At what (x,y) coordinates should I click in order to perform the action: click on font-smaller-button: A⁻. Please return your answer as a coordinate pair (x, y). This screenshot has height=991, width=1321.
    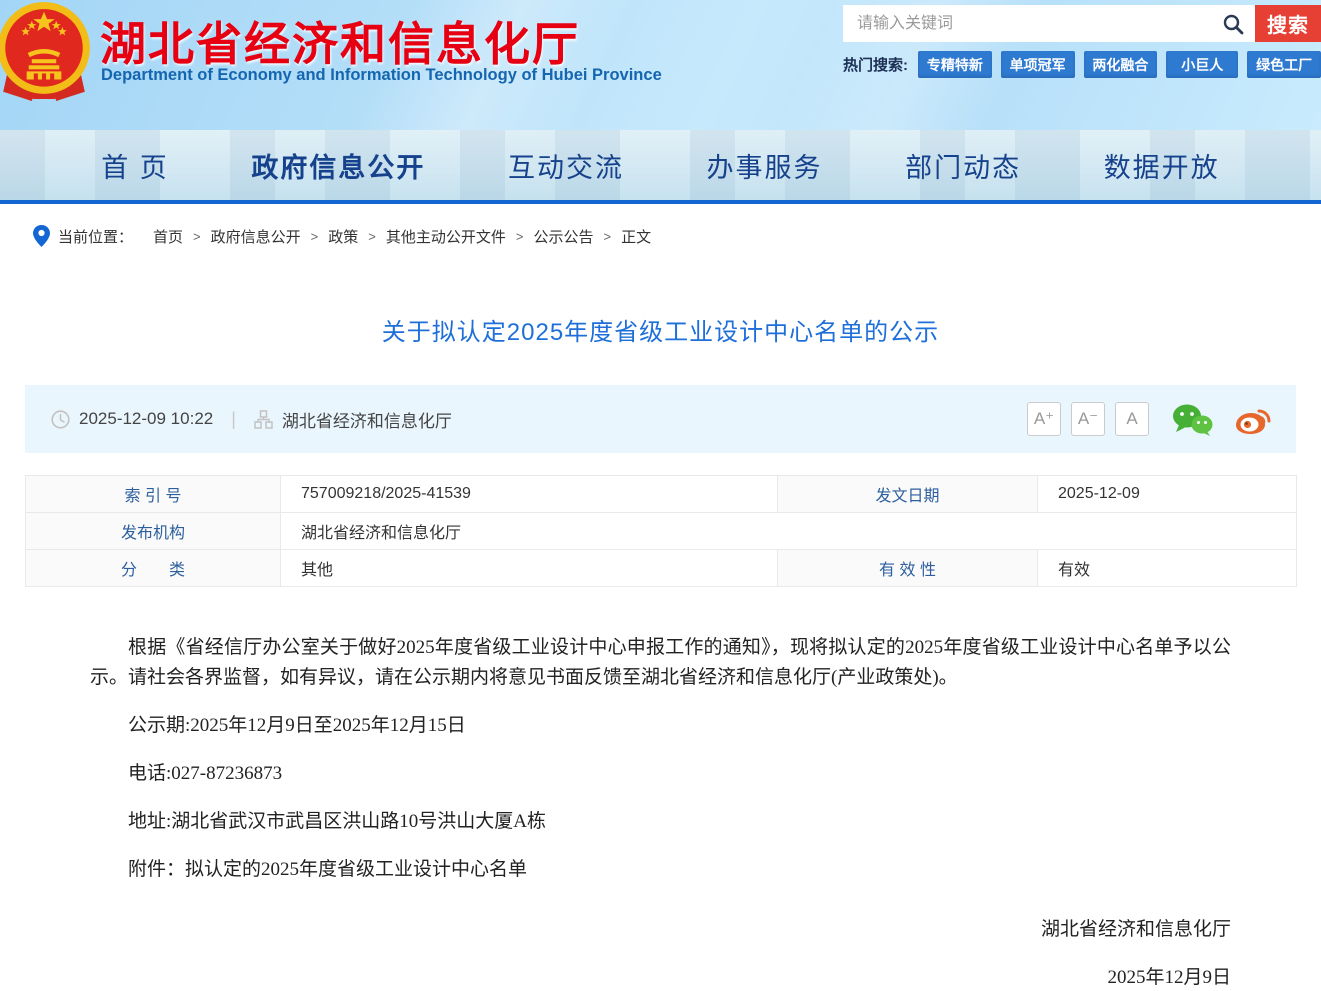
    Looking at the image, I should click on (1088, 419).